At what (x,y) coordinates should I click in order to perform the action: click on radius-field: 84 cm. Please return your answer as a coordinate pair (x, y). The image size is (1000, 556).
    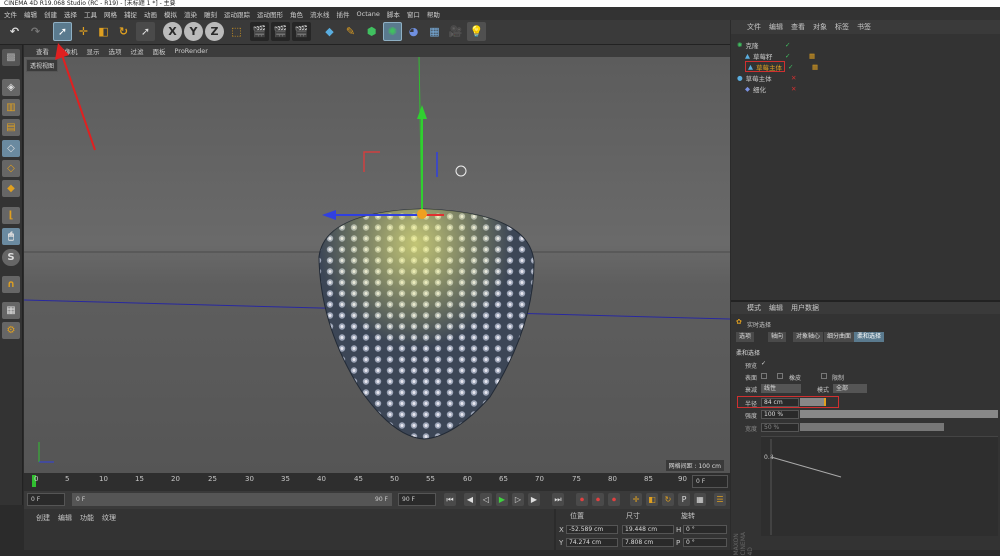
    Looking at the image, I should click on (780, 402).